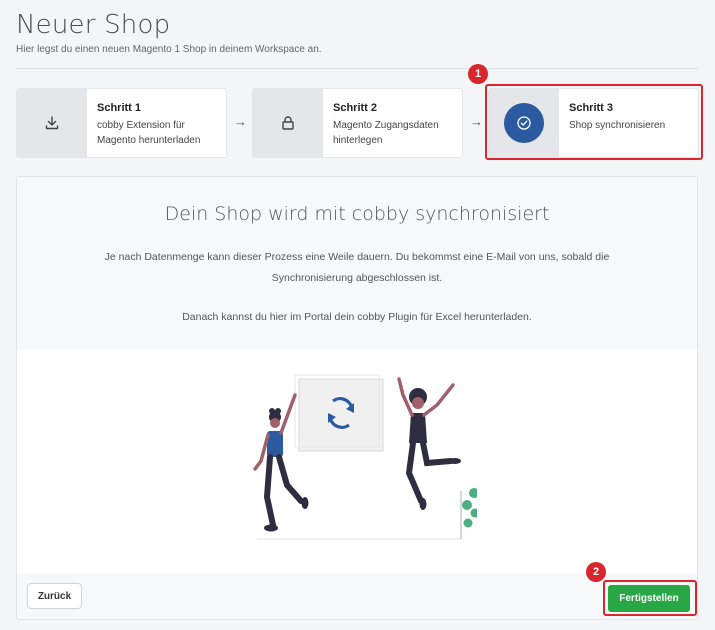 The width and height of the screenshot is (715, 630). Describe the element at coordinates (365, 457) in the screenshot. I see `sync-illustration` at that location.